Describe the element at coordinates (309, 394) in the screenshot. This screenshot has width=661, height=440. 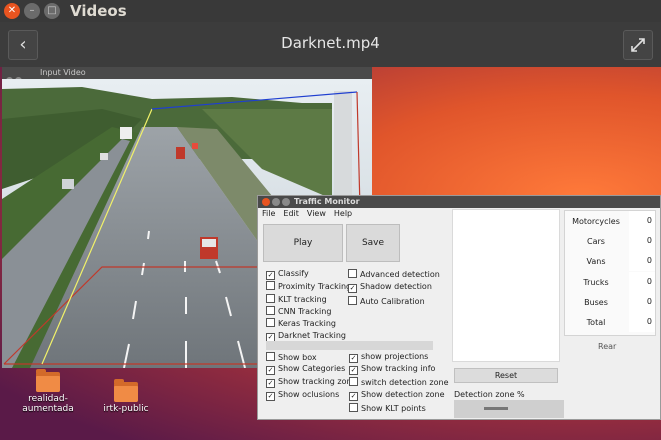
I see `checkbox-label: Show oclusions` at that location.